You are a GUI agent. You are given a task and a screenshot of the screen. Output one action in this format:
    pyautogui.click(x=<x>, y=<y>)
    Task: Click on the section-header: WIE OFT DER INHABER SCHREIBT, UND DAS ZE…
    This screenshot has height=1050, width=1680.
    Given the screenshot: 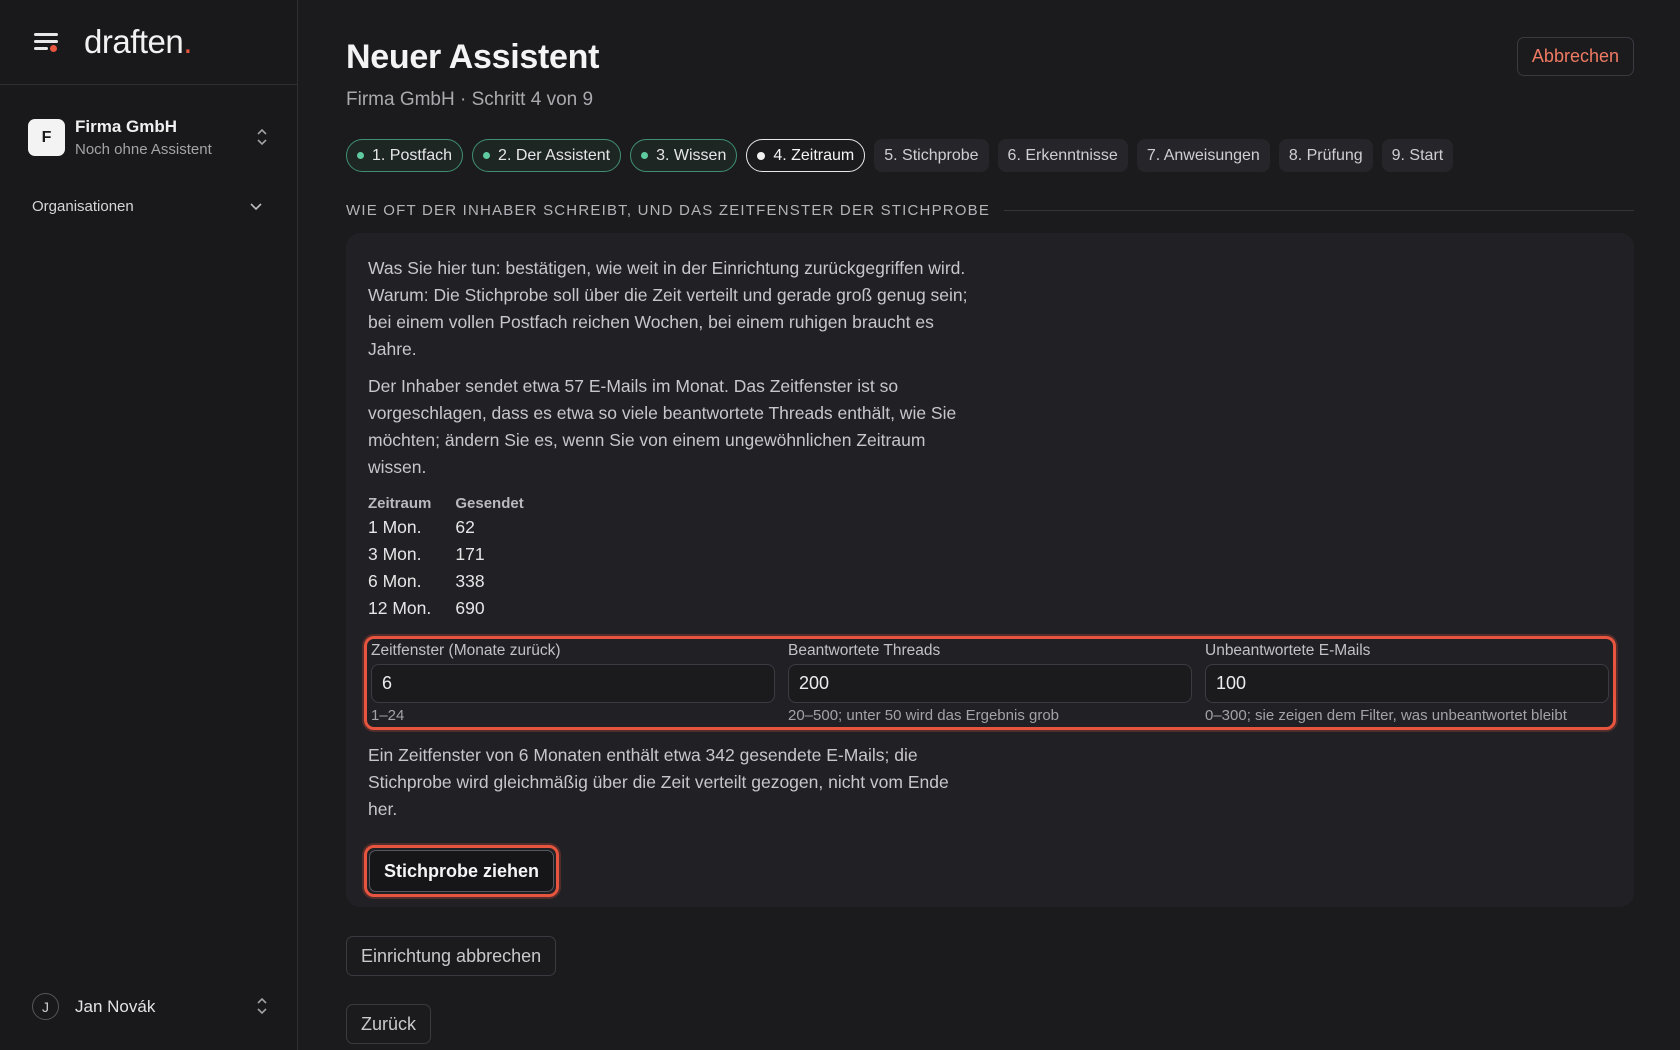 What is the action you would take?
    pyautogui.click(x=990, y=210)
    